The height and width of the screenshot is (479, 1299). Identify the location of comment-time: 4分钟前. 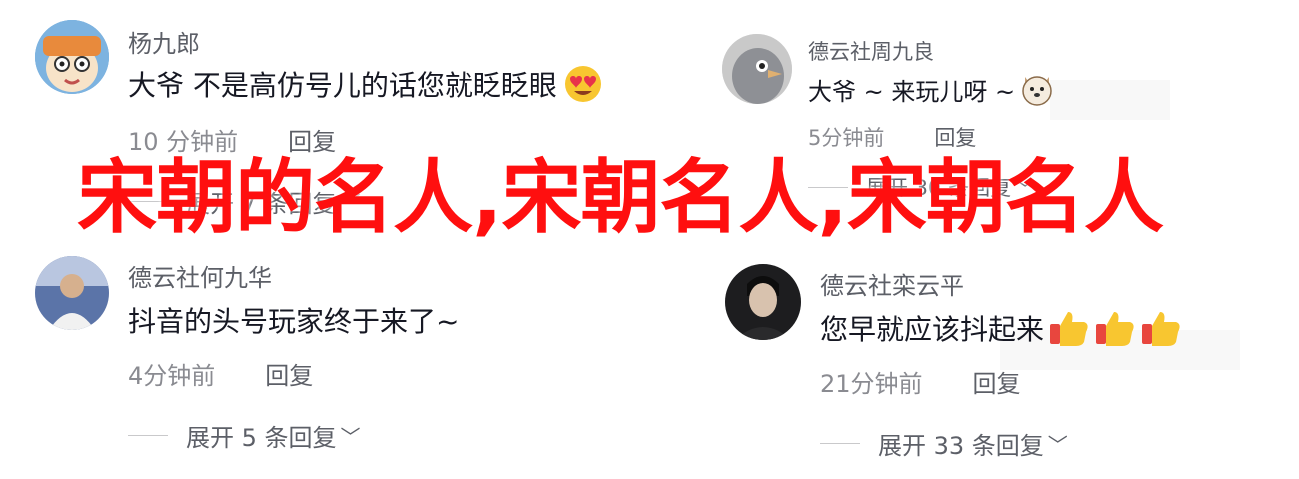
(172, 376).